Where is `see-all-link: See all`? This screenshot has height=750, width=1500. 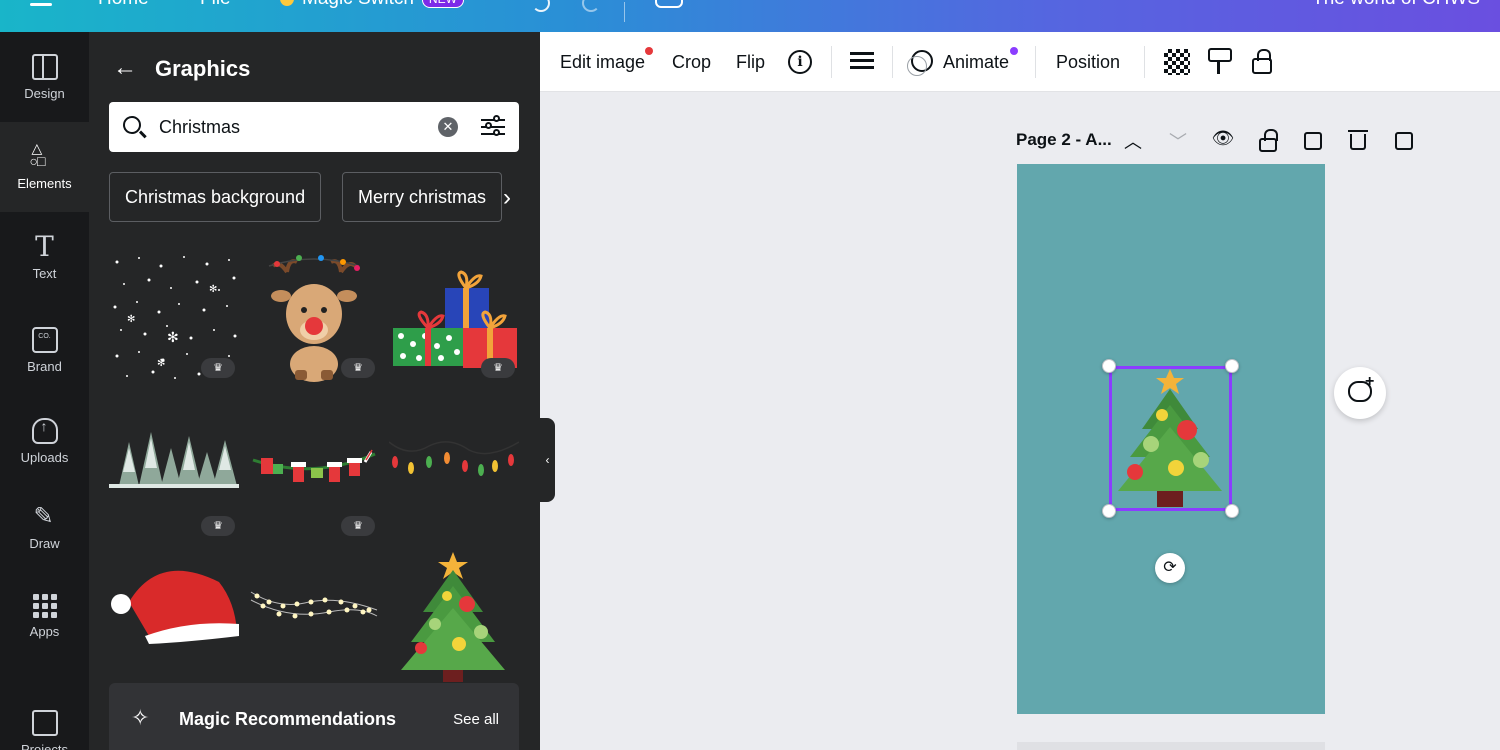
see-all-link: See all is located at coordinates (476, 719).